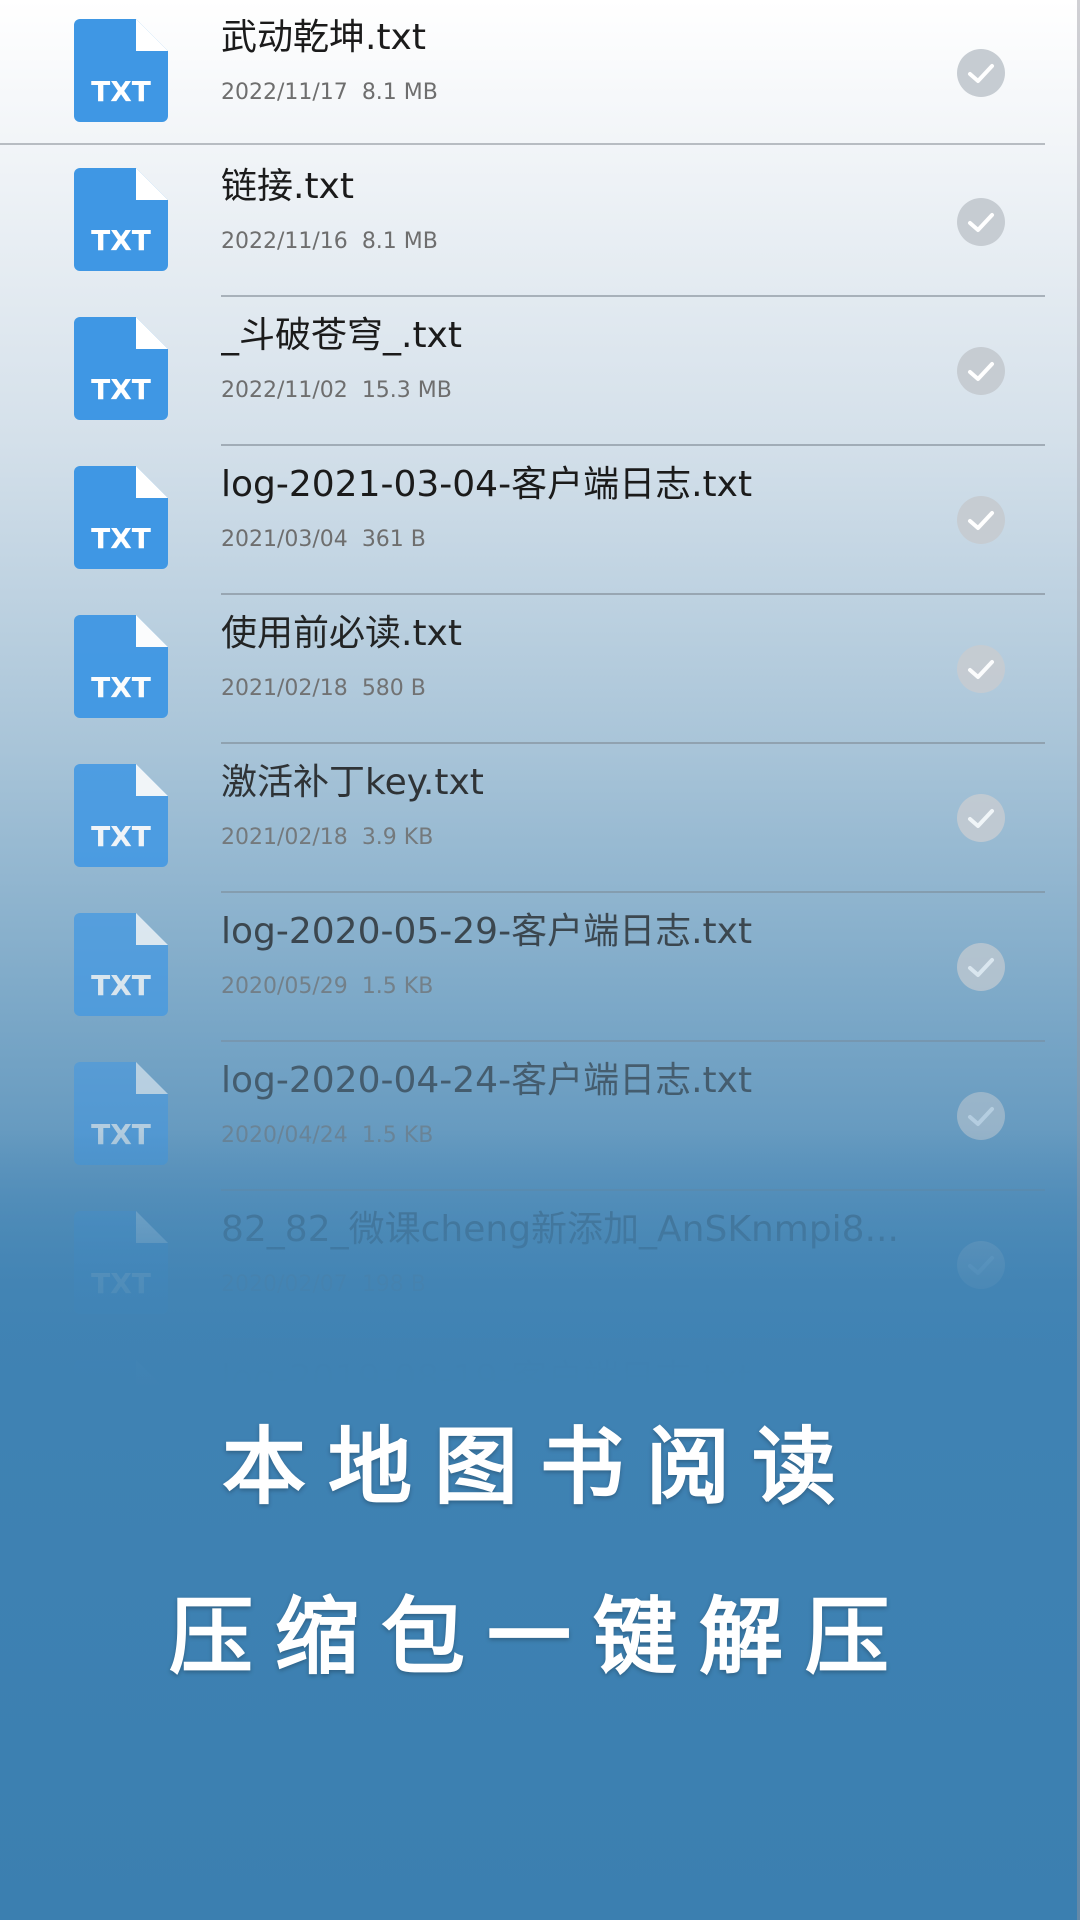 This screenshot has width=1080, height=1920. What do you see at coordinates (284, 986) in the screenshot?
I see `file-date: 2020/05/29` at bounding box center [284, 986].